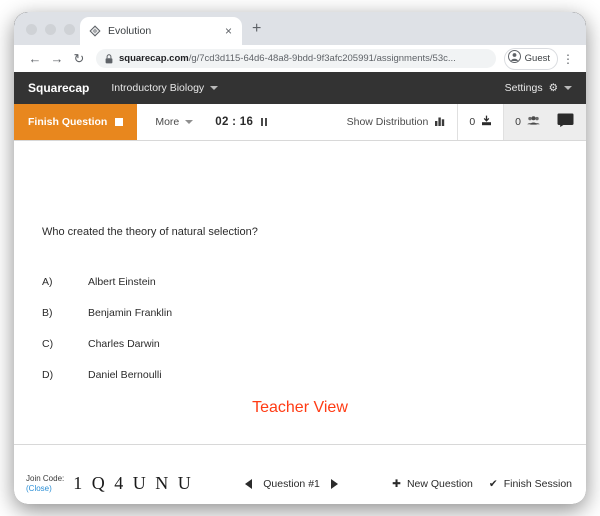  Describe the element at coordinates (234, 122) in the screenshot. I see `timer-value: 02 : 16` at that location.